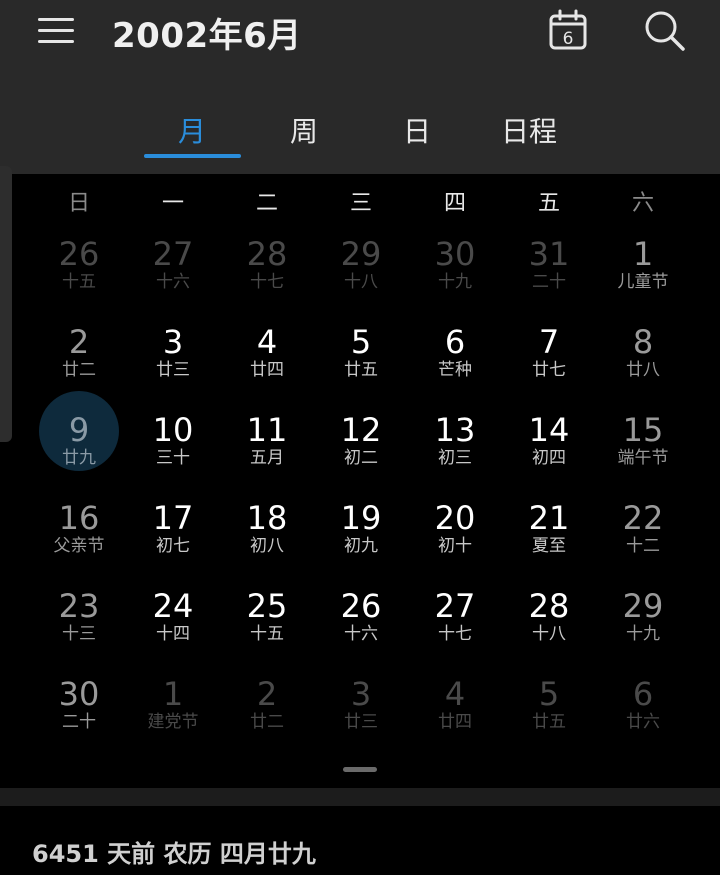 Image resolution: width=720 pixels, height=875 pixels. I want to click on day-cell: 26 十六, so click(361, 632).